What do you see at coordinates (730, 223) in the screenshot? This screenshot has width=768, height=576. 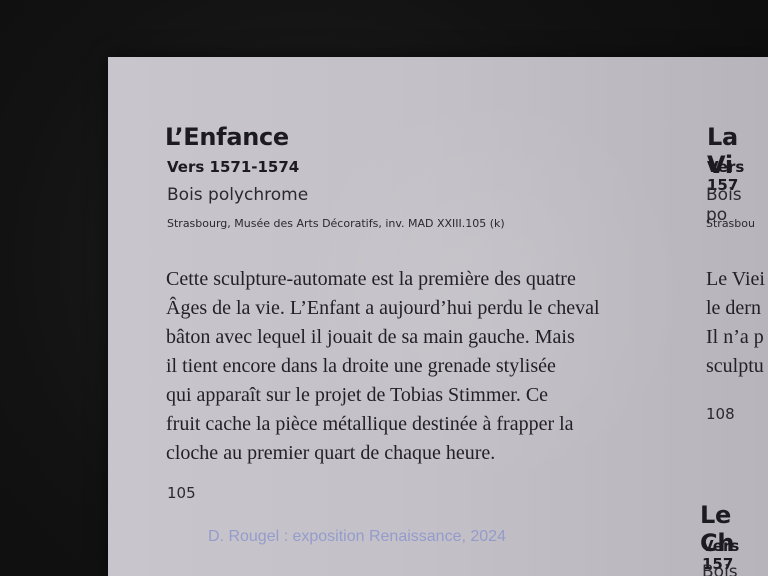 I see `right-top-location: Strasbou` at bounding box center [730, 223].